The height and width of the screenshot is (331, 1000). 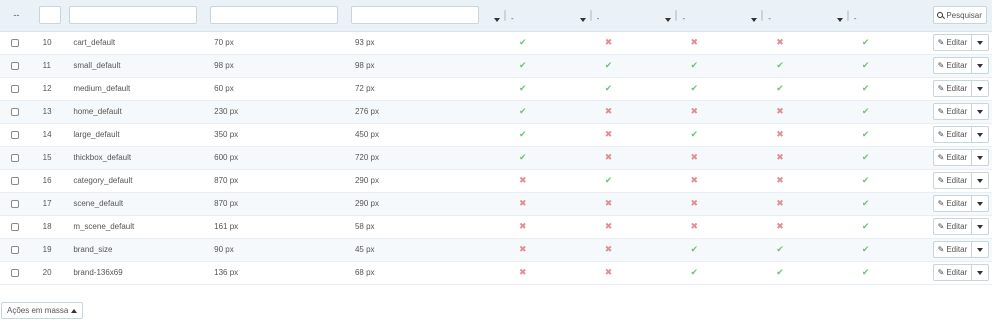 What do you see at coordinates (675, 16) in the screenshot?
I see `filter-manufacturers-select: -` at bounding box center [675, 16].